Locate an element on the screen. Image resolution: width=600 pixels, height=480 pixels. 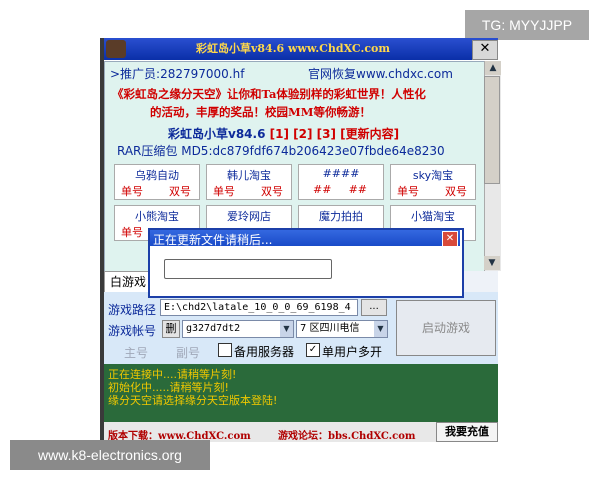
shop-tile-sky: sky淘宝 单号 双号 is located at coordinates (433, 182).